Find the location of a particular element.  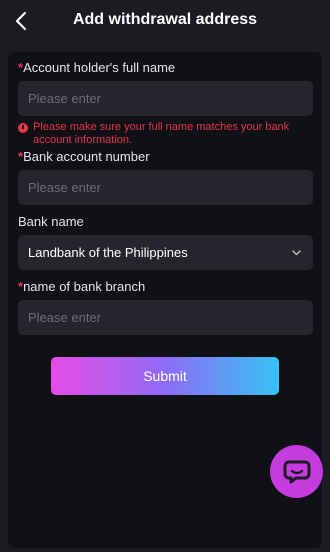

chevron-down-icon is located at coordinates (296, 252).